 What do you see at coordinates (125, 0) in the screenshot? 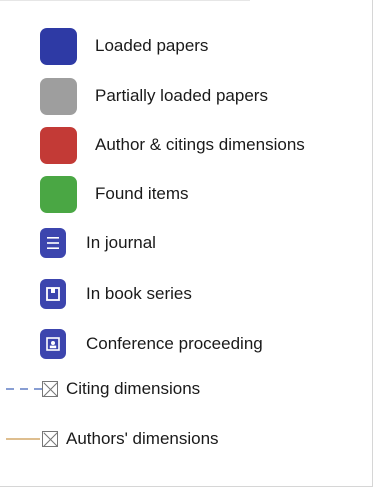
I see `top-divider` at bounding box center [125, 0].